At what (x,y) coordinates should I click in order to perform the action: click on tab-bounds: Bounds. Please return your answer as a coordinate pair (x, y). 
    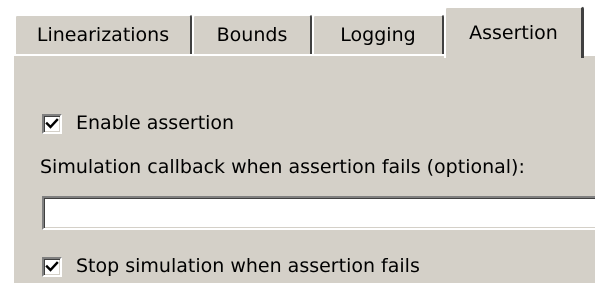
    Looking at the image, I should click on (252, 34).